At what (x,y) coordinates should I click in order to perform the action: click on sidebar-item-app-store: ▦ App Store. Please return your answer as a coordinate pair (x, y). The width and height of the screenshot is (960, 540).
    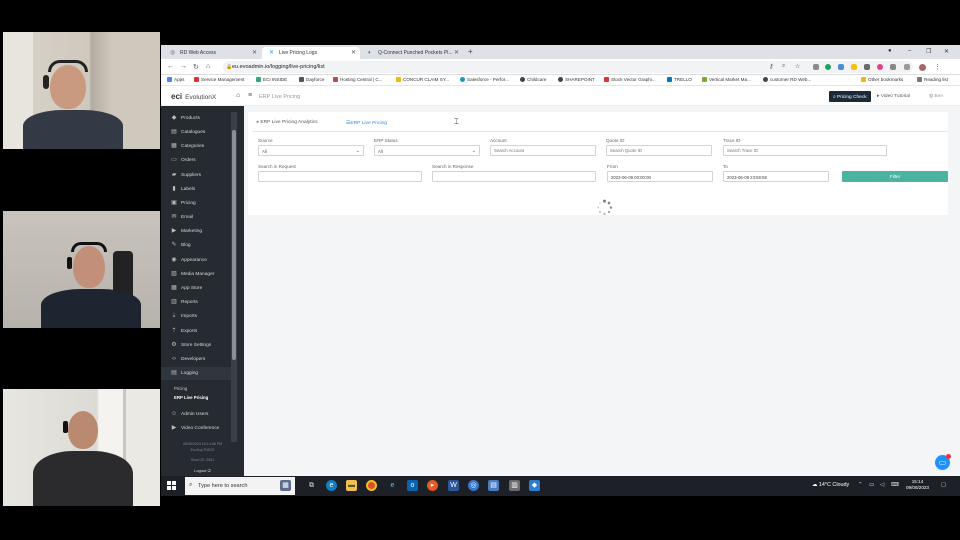
    Looking at the image, I should click on (196, 288).